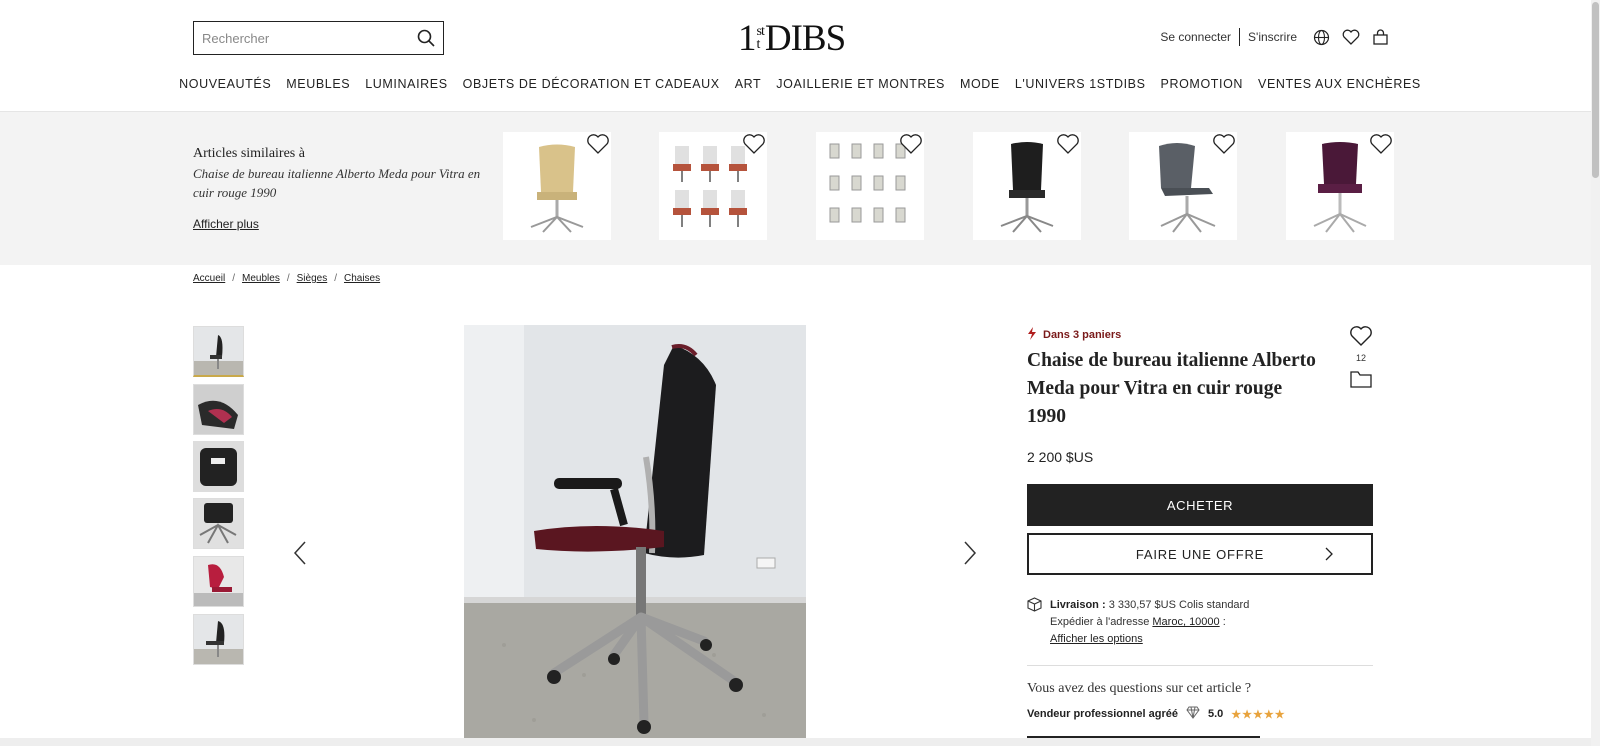 The width and height of the screenshot is (1600, 746). What do you see at coordinates (362, 278) in the screenshot?
I see `breadcrumb-chaises: Chaises` at bounding box center [362, 278].